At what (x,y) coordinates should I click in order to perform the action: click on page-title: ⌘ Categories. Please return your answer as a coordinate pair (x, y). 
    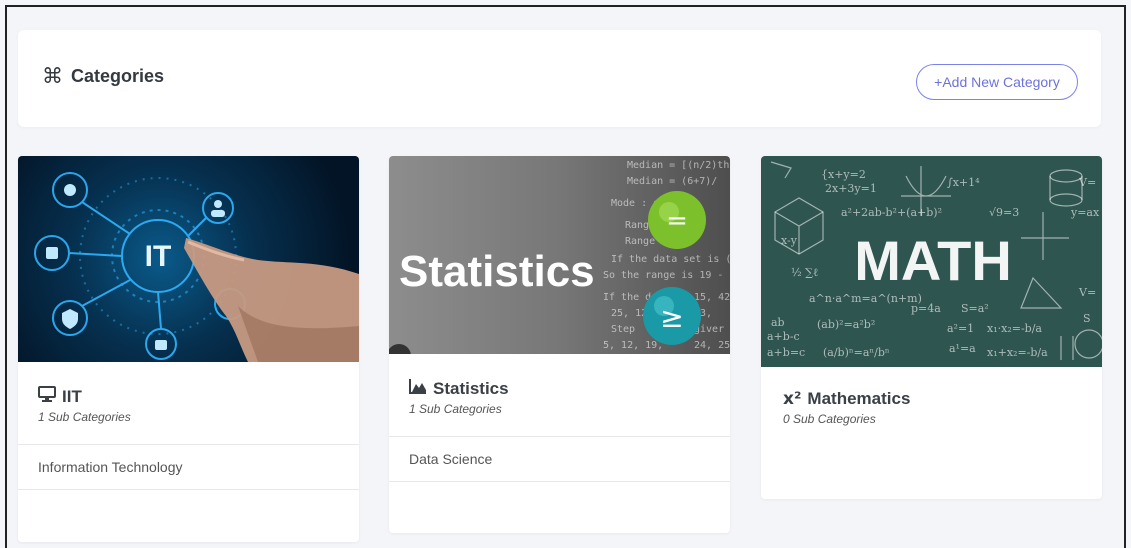
    Looking at the image, I should click on (103, 76).